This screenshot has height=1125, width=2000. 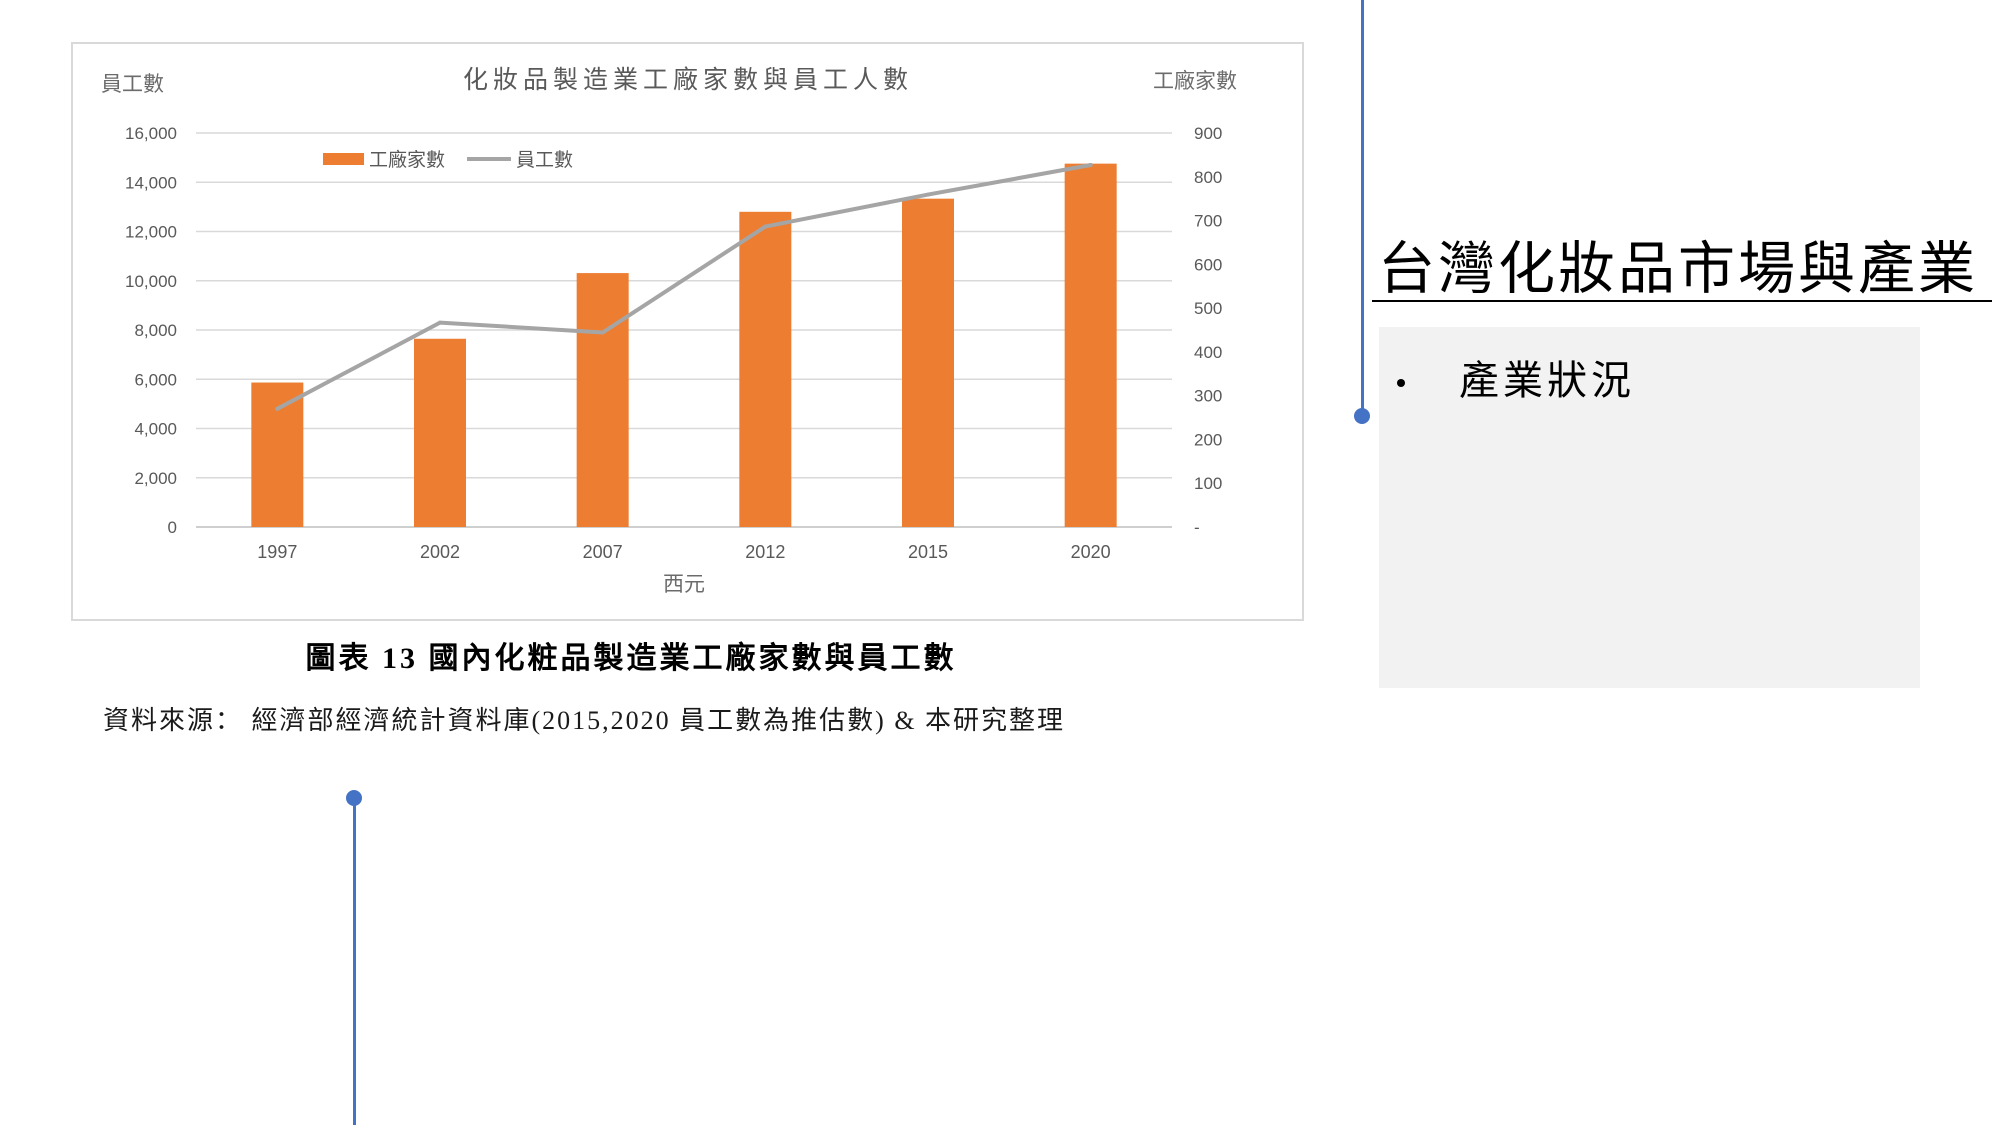 What do you see at coordinates (1197, 527) in the screenshot?
I see `right-y-tick-label: -` at bounding box center [1197, 527].